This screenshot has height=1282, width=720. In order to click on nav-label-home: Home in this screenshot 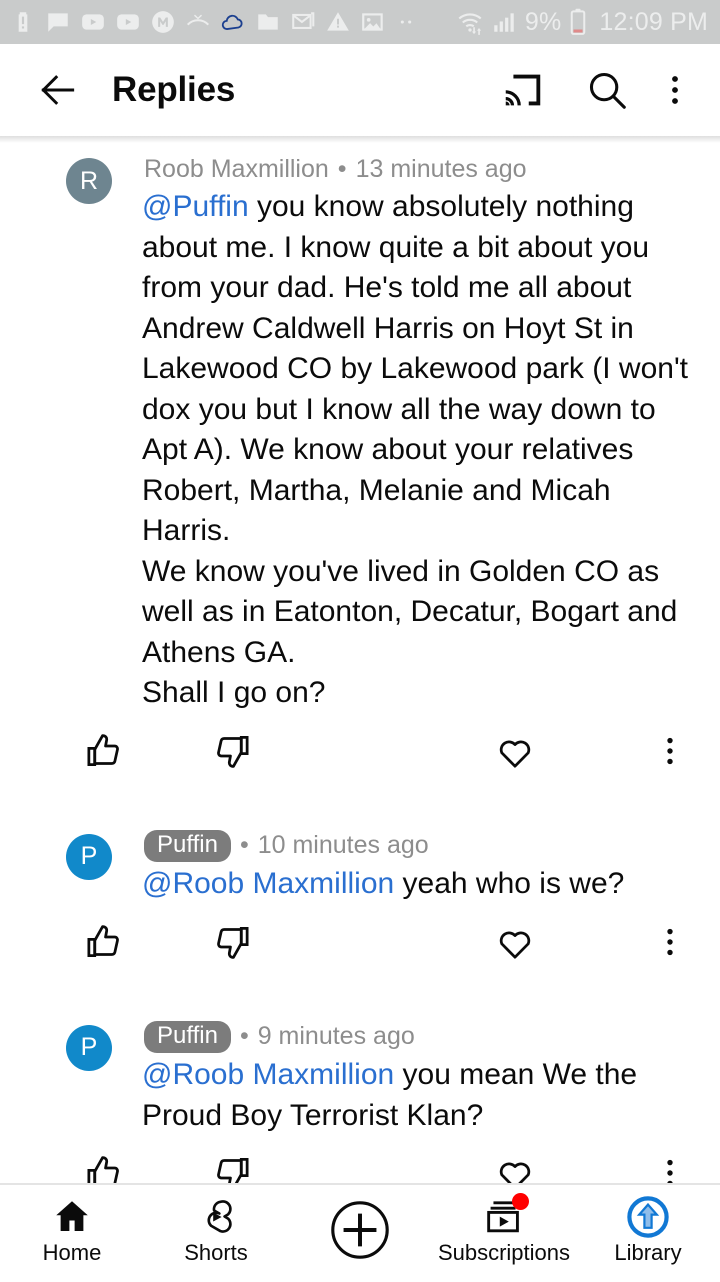, I will do `click(72, 1252)`.